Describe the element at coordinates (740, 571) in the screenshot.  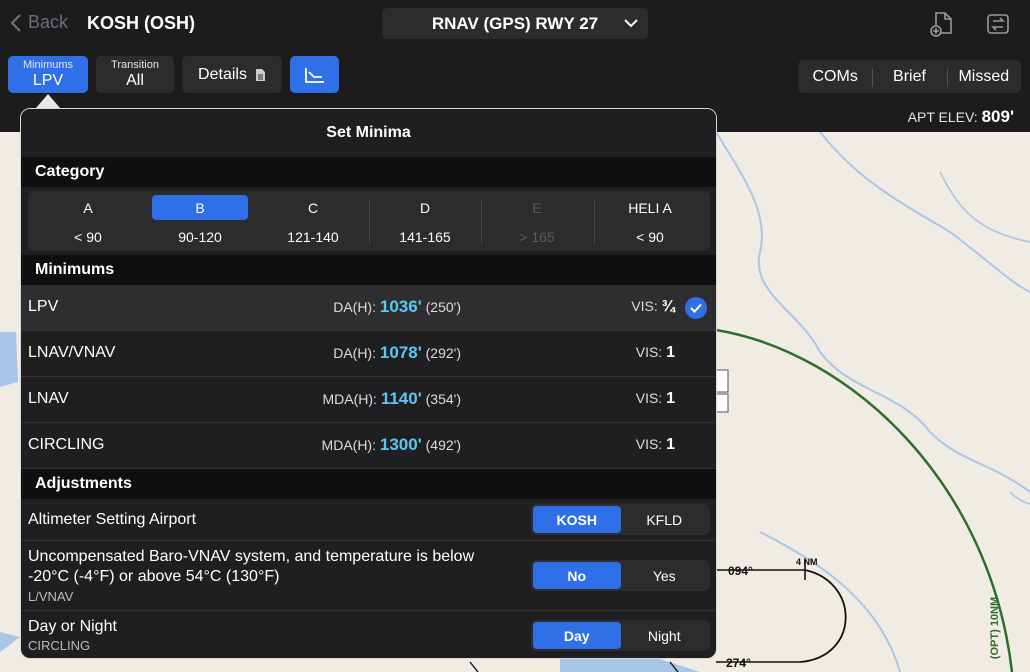
I see `course-094-label: 094°` at that location.